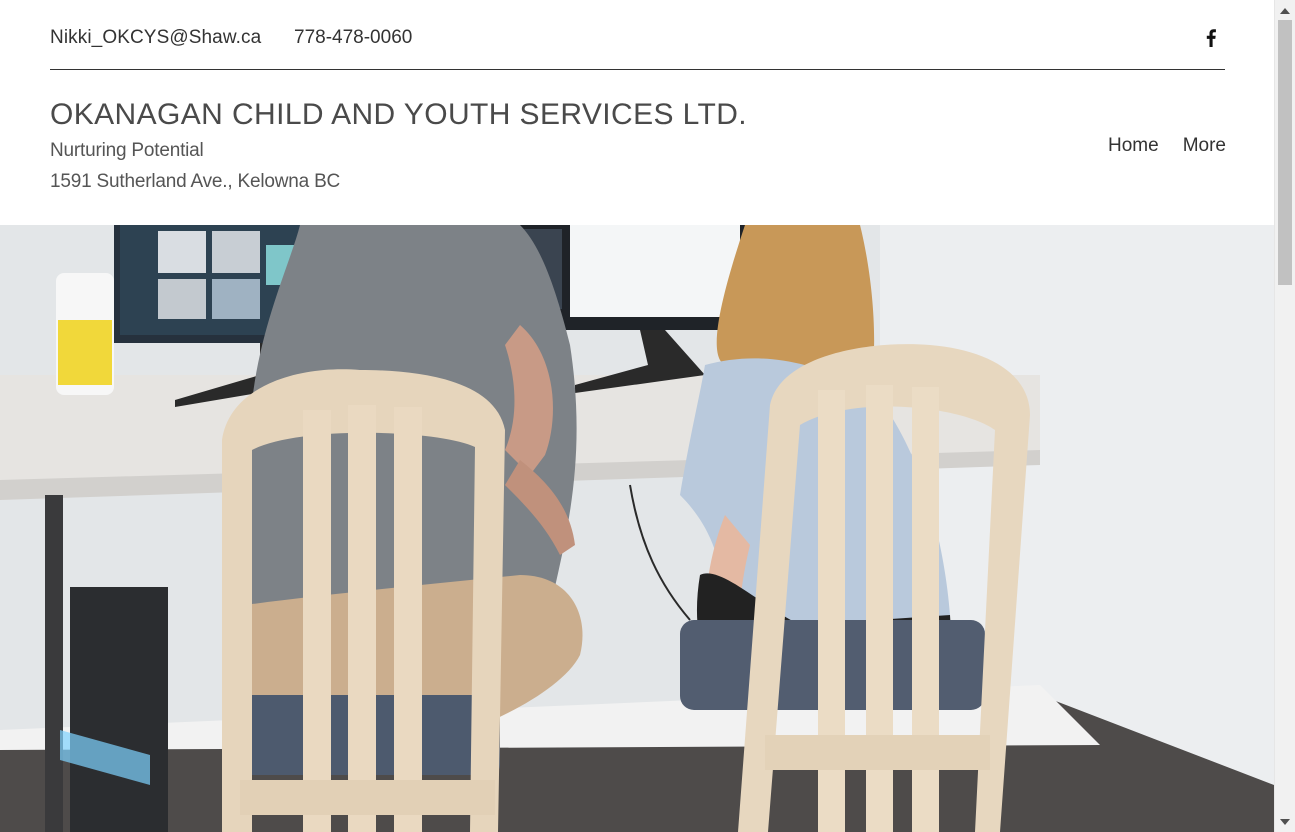 This screenshot has height=832, width=1295. What do you see at coordinates (195, 181) in the screenshot?
I see `address: 1591 Sutherland Ave., Kelowna BC` at bounding box center [195, 181].